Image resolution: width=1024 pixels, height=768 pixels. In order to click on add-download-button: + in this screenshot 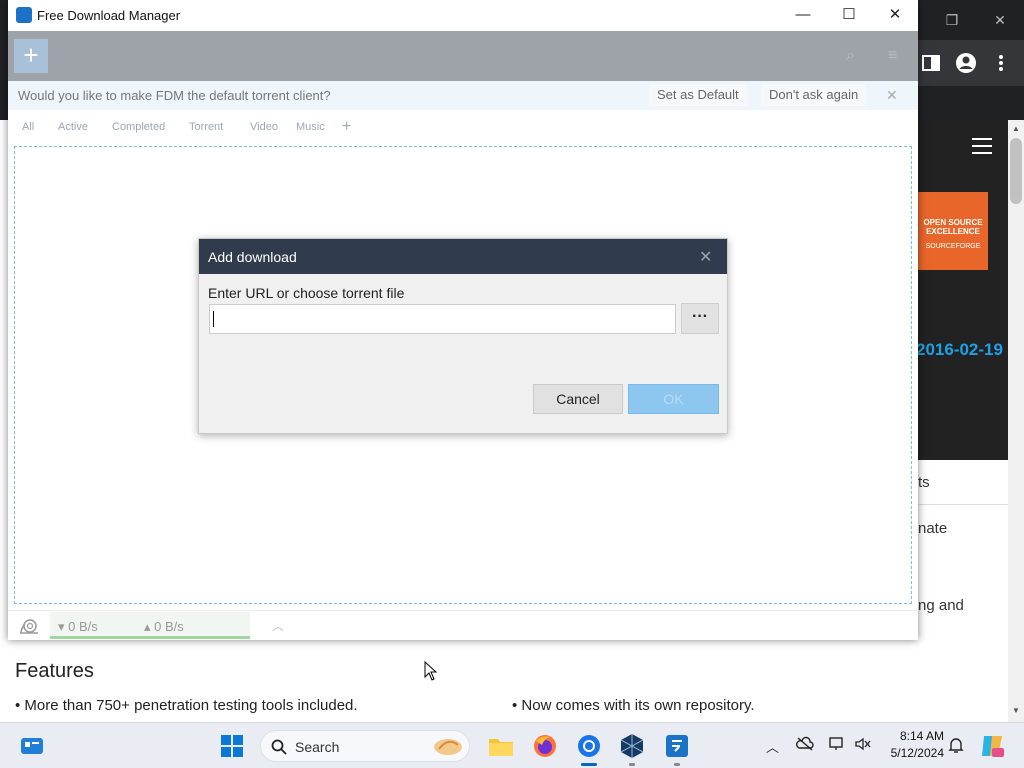, I will do `click(31, 56)`.